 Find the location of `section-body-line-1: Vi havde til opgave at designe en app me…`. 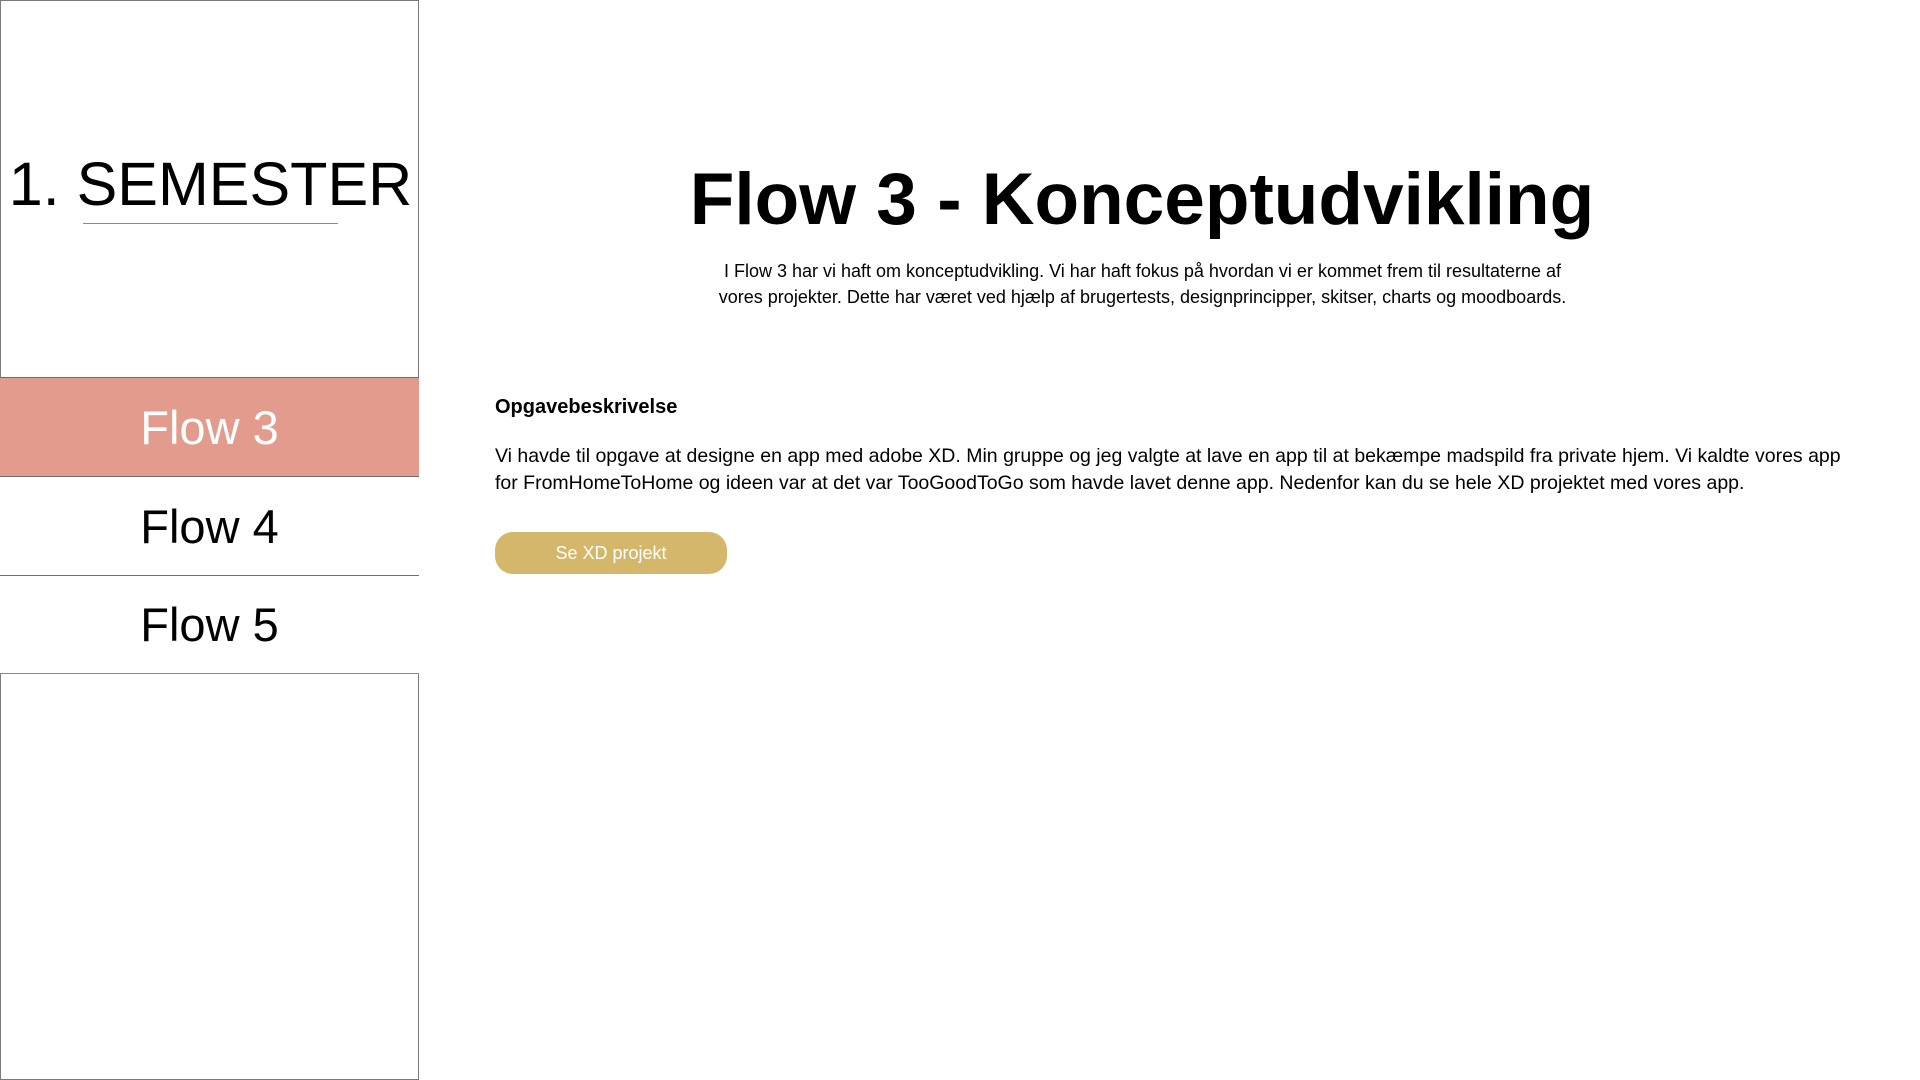

section-body-line-1: Vi havde til opgave at designe en app me… is located at coordinates (1168, 456).